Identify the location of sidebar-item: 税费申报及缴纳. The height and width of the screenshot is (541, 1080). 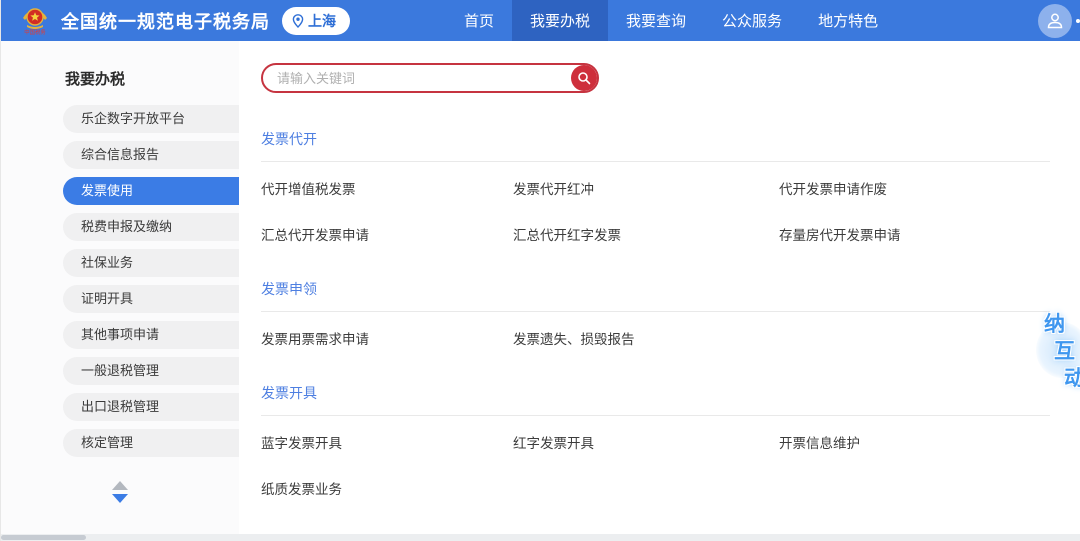
(151, 227).